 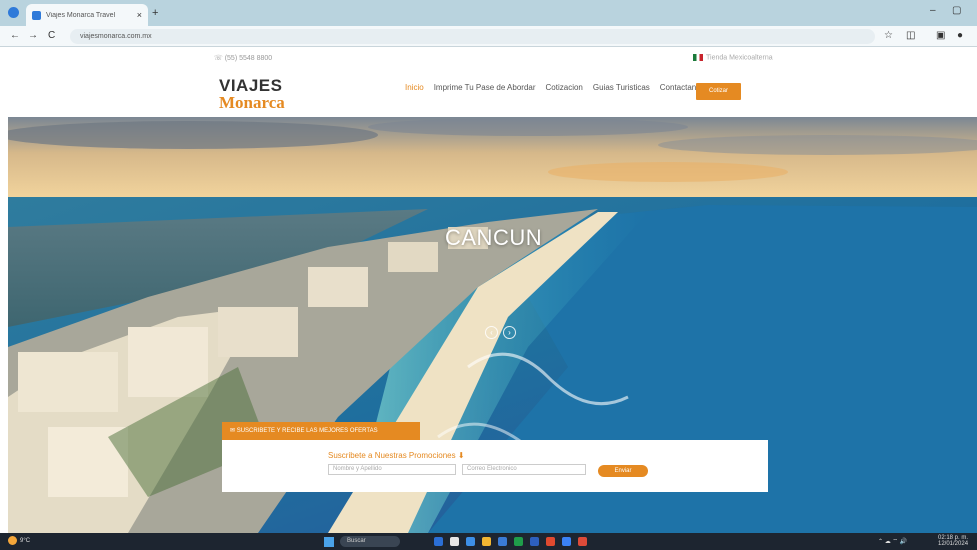 I want to click on subscribe-button: Enviar, so click(x=623, y=471).